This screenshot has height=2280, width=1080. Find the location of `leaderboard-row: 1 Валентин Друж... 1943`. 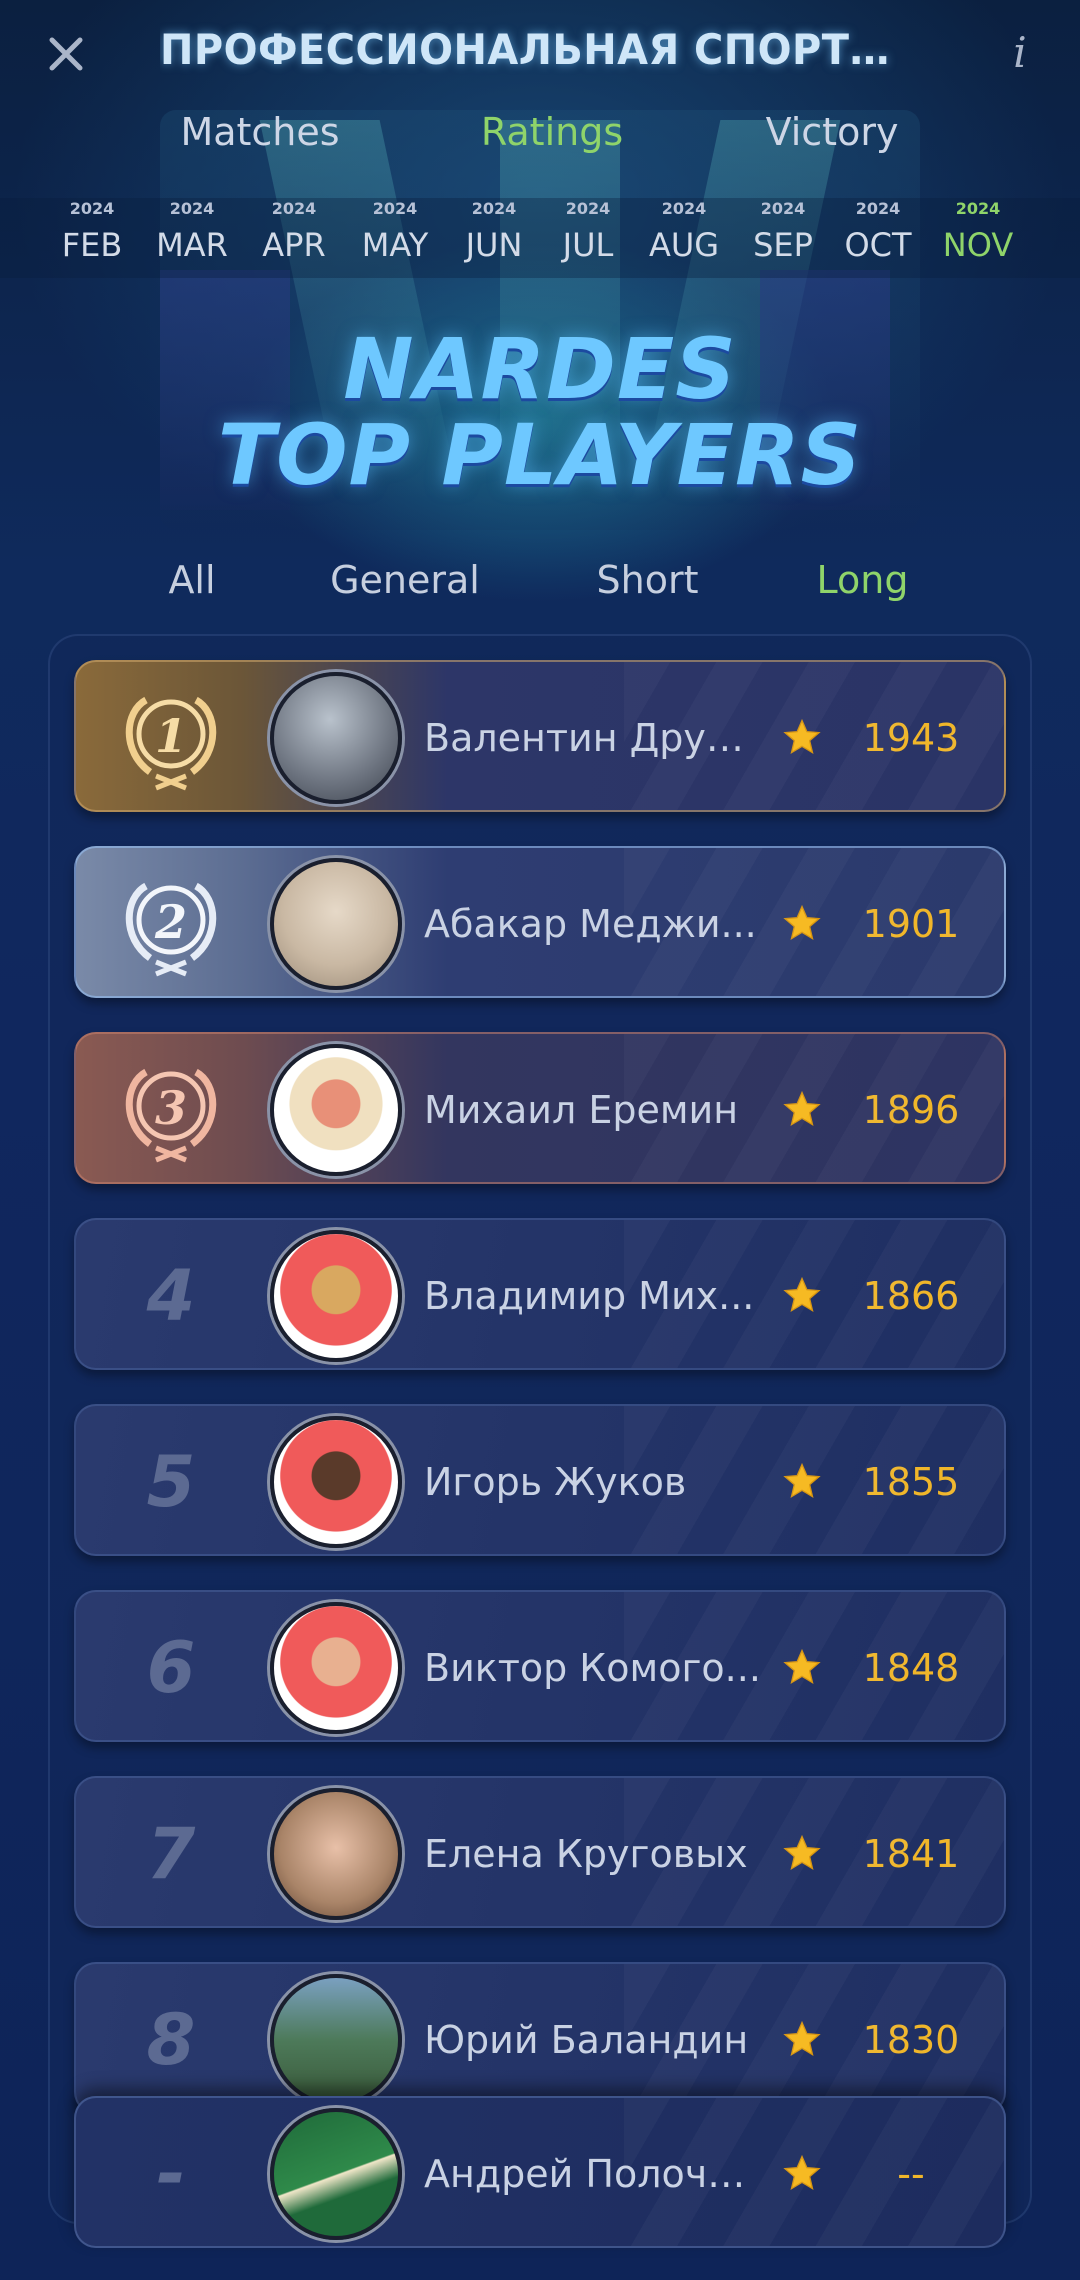

leaderboard-row: 1 Валентин Друж... 1943 is located at coordinates (540, 736).